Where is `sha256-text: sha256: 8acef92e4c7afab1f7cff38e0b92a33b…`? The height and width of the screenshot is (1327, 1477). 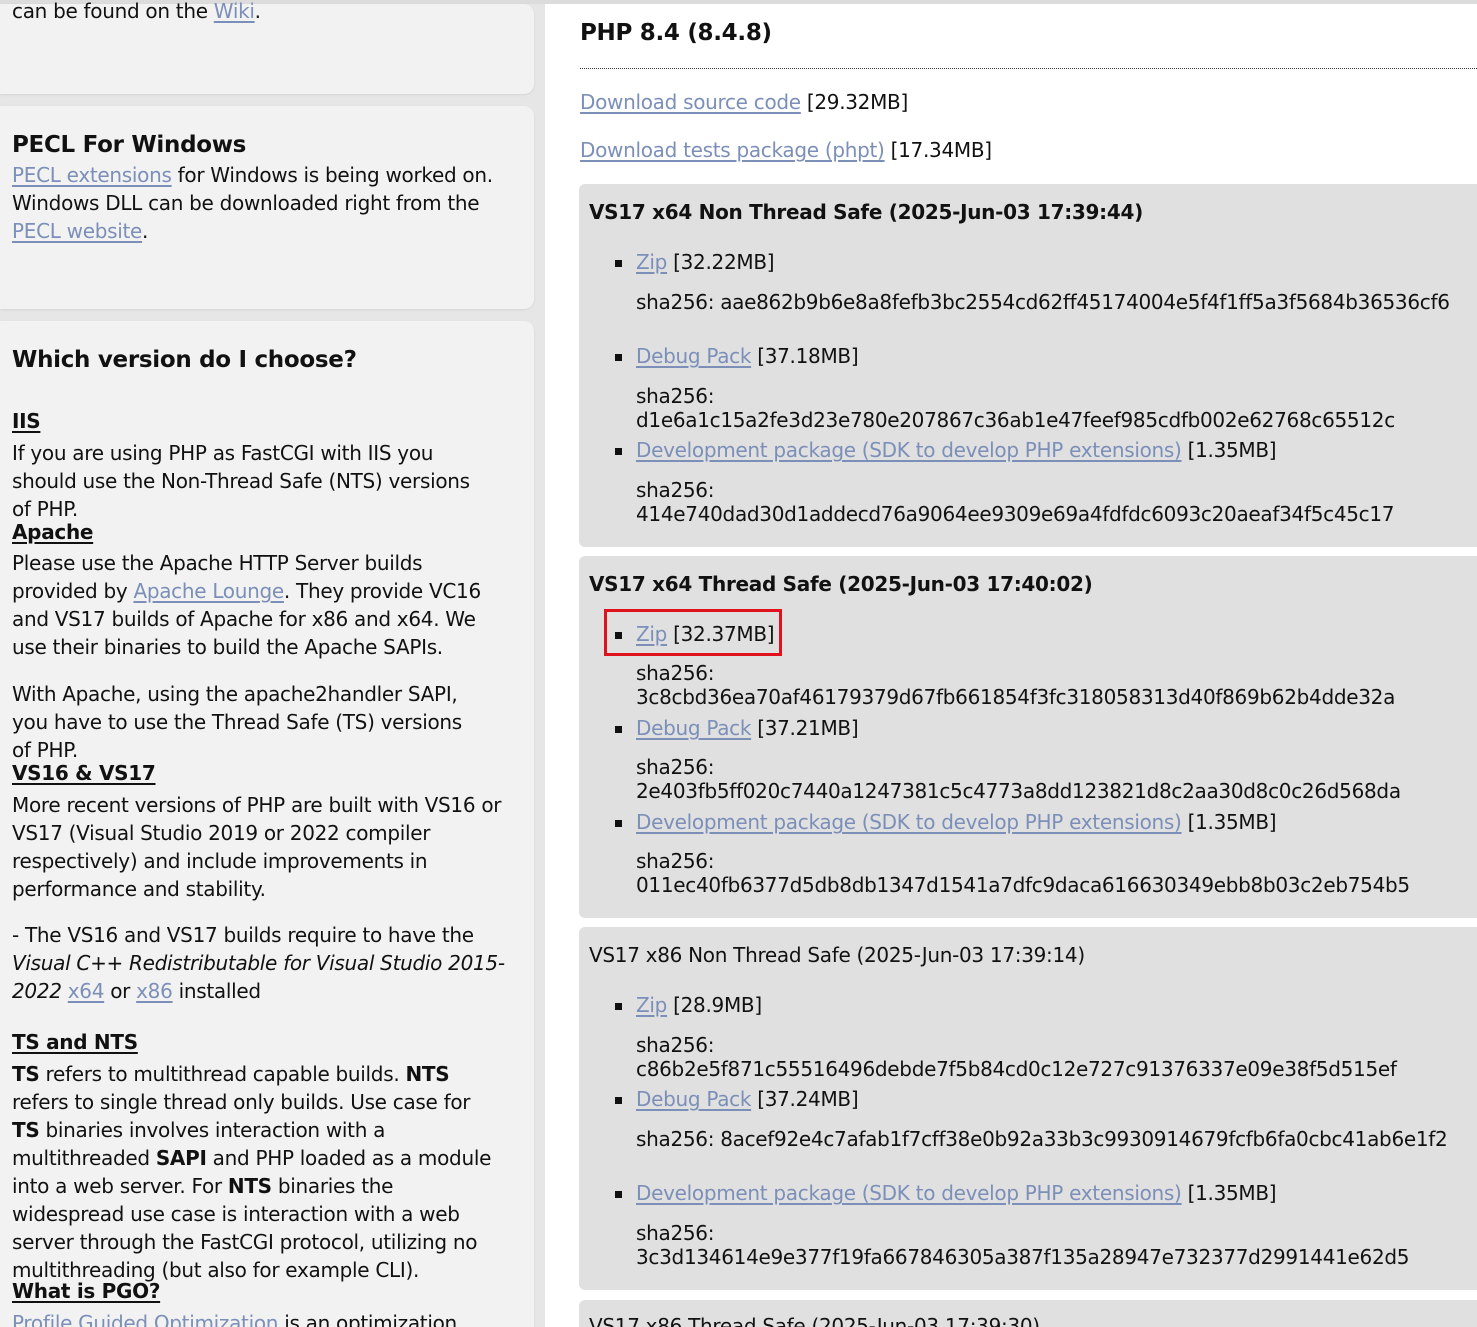
sha256-text: sha256: 8acef92e4c7afab1f7cff38e0b92a33b… is located at coordinates (1042, 1139).